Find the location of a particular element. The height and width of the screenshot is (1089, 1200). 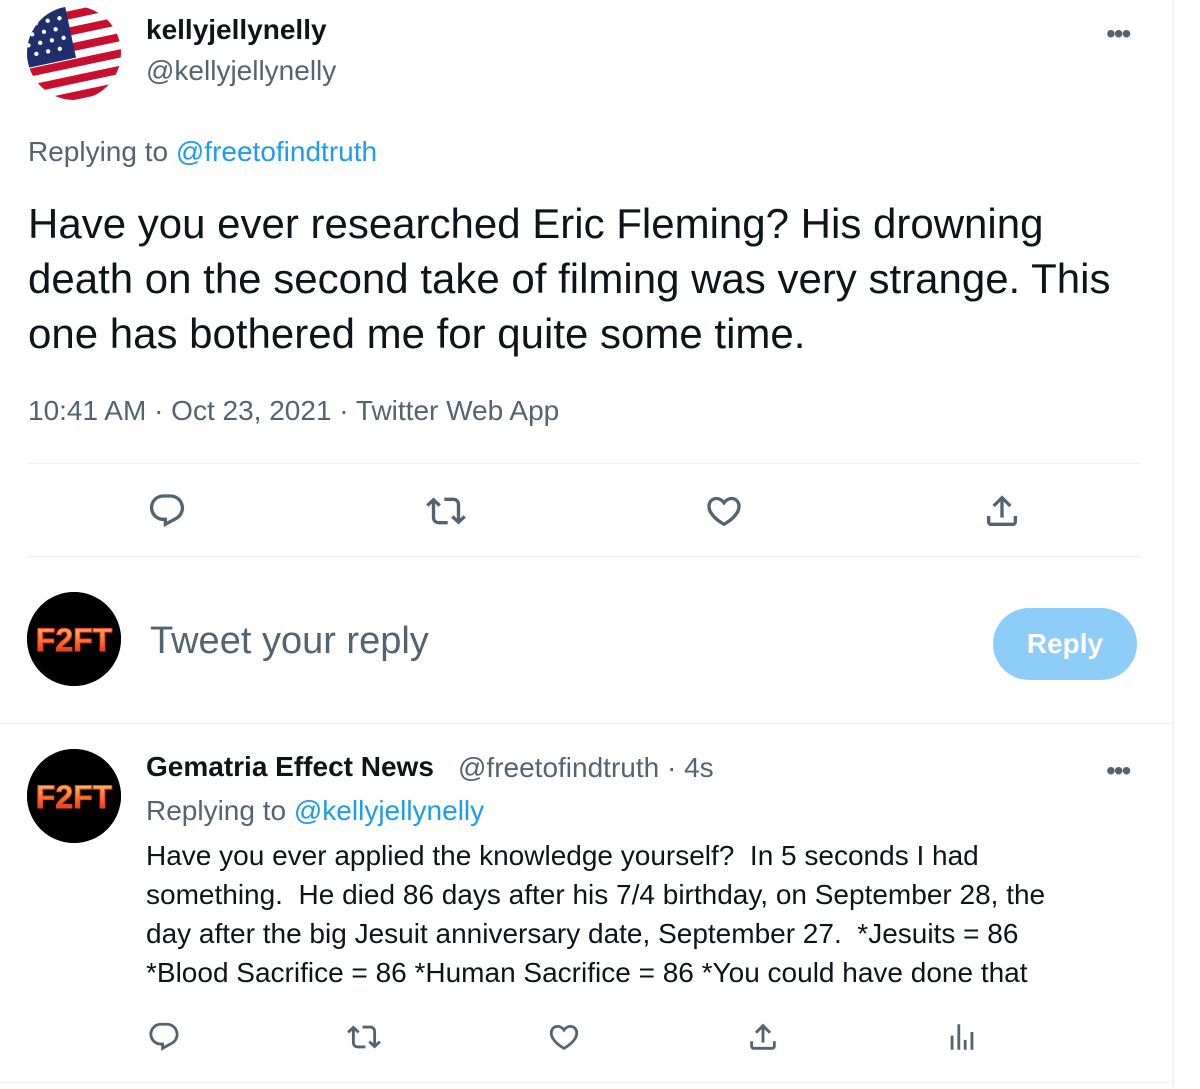

composer-avatar: F2FT is located at coordinates (74, 639).